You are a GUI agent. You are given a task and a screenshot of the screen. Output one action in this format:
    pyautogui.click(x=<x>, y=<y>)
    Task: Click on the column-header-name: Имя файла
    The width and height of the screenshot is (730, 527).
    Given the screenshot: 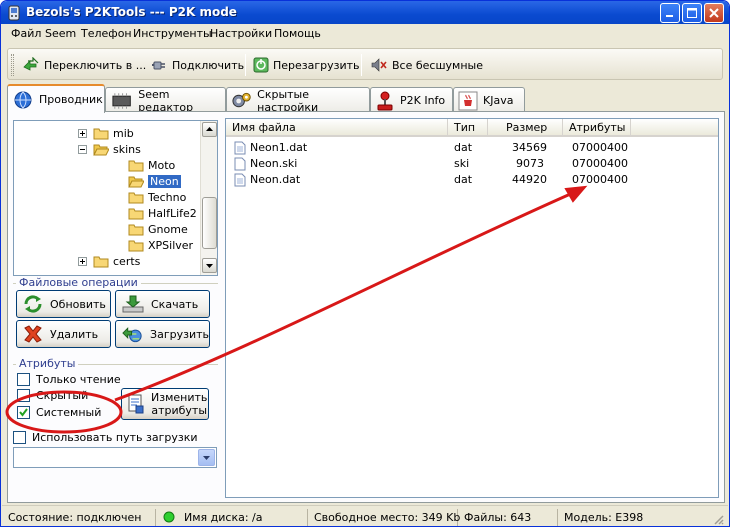 What is the action you would take?
    pyautogui.click(x=337, y=127)
    